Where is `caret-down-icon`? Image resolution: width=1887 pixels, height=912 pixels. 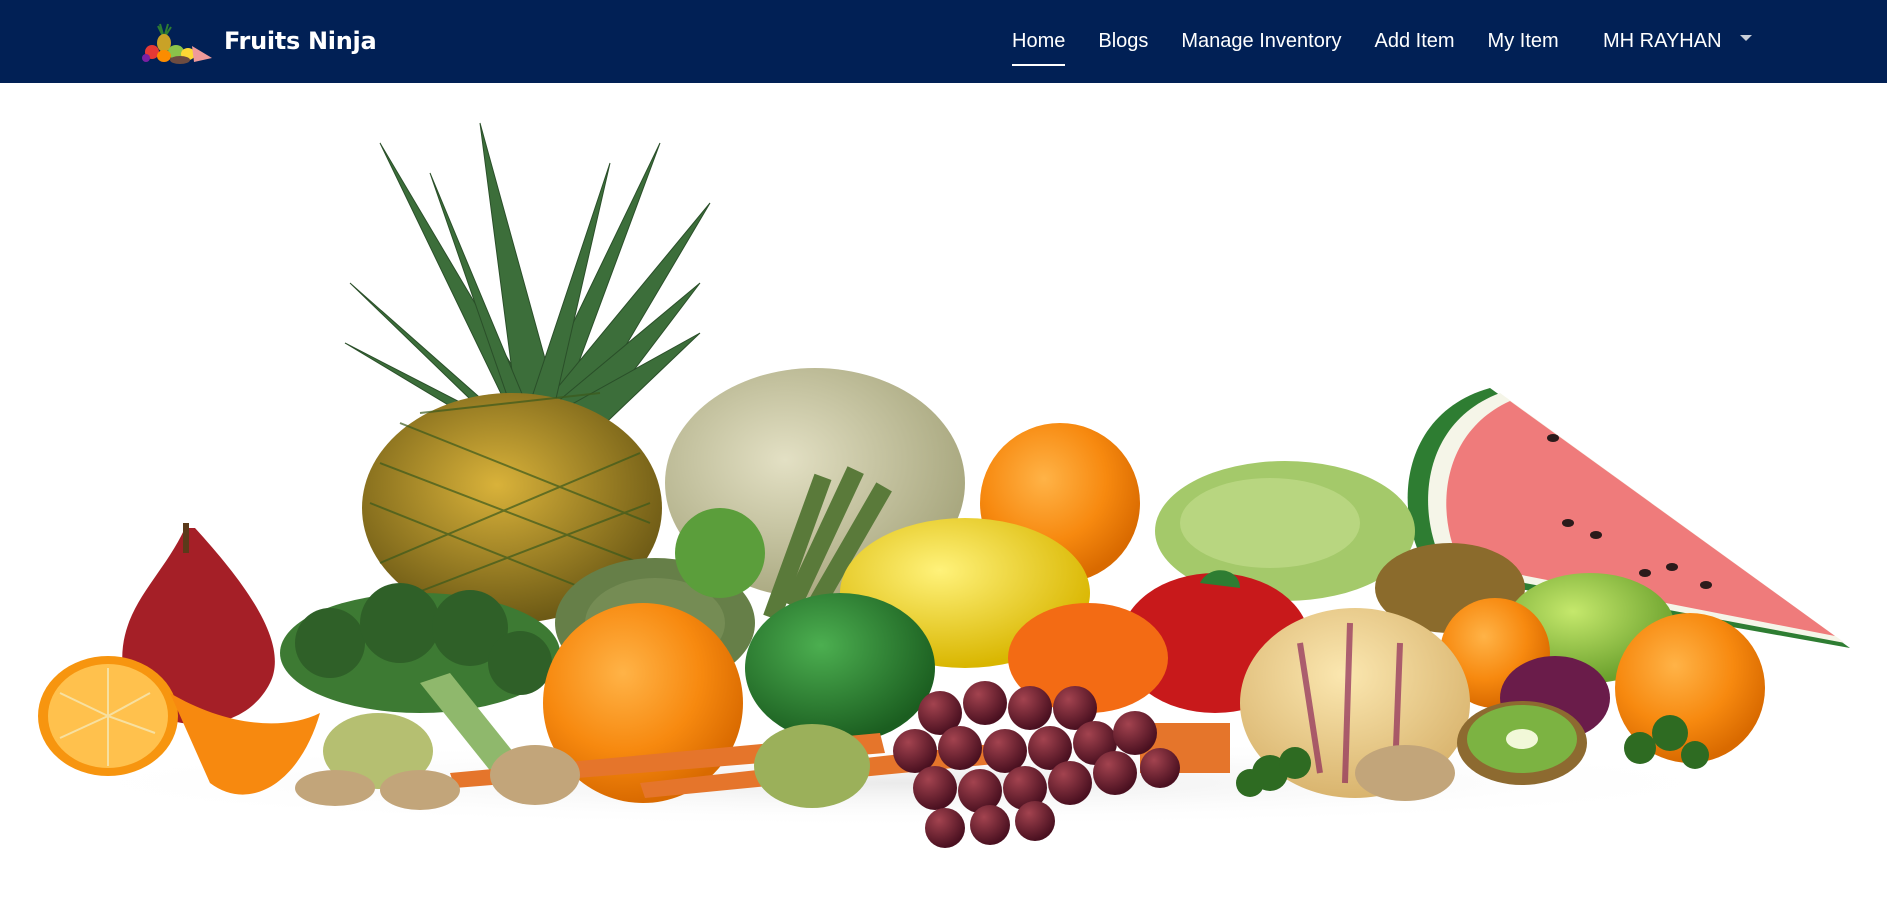 caret-down-icon is located at coordinates (1745, 37).